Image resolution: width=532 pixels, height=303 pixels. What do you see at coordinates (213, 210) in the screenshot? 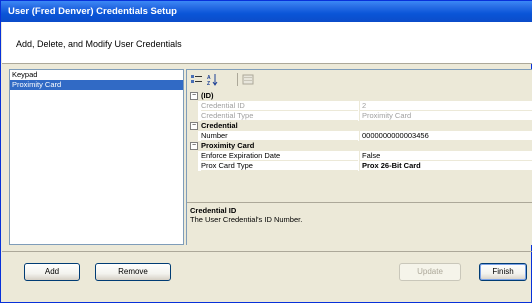
I see `description-title: Credential ID` at bounding box center [213, 210].